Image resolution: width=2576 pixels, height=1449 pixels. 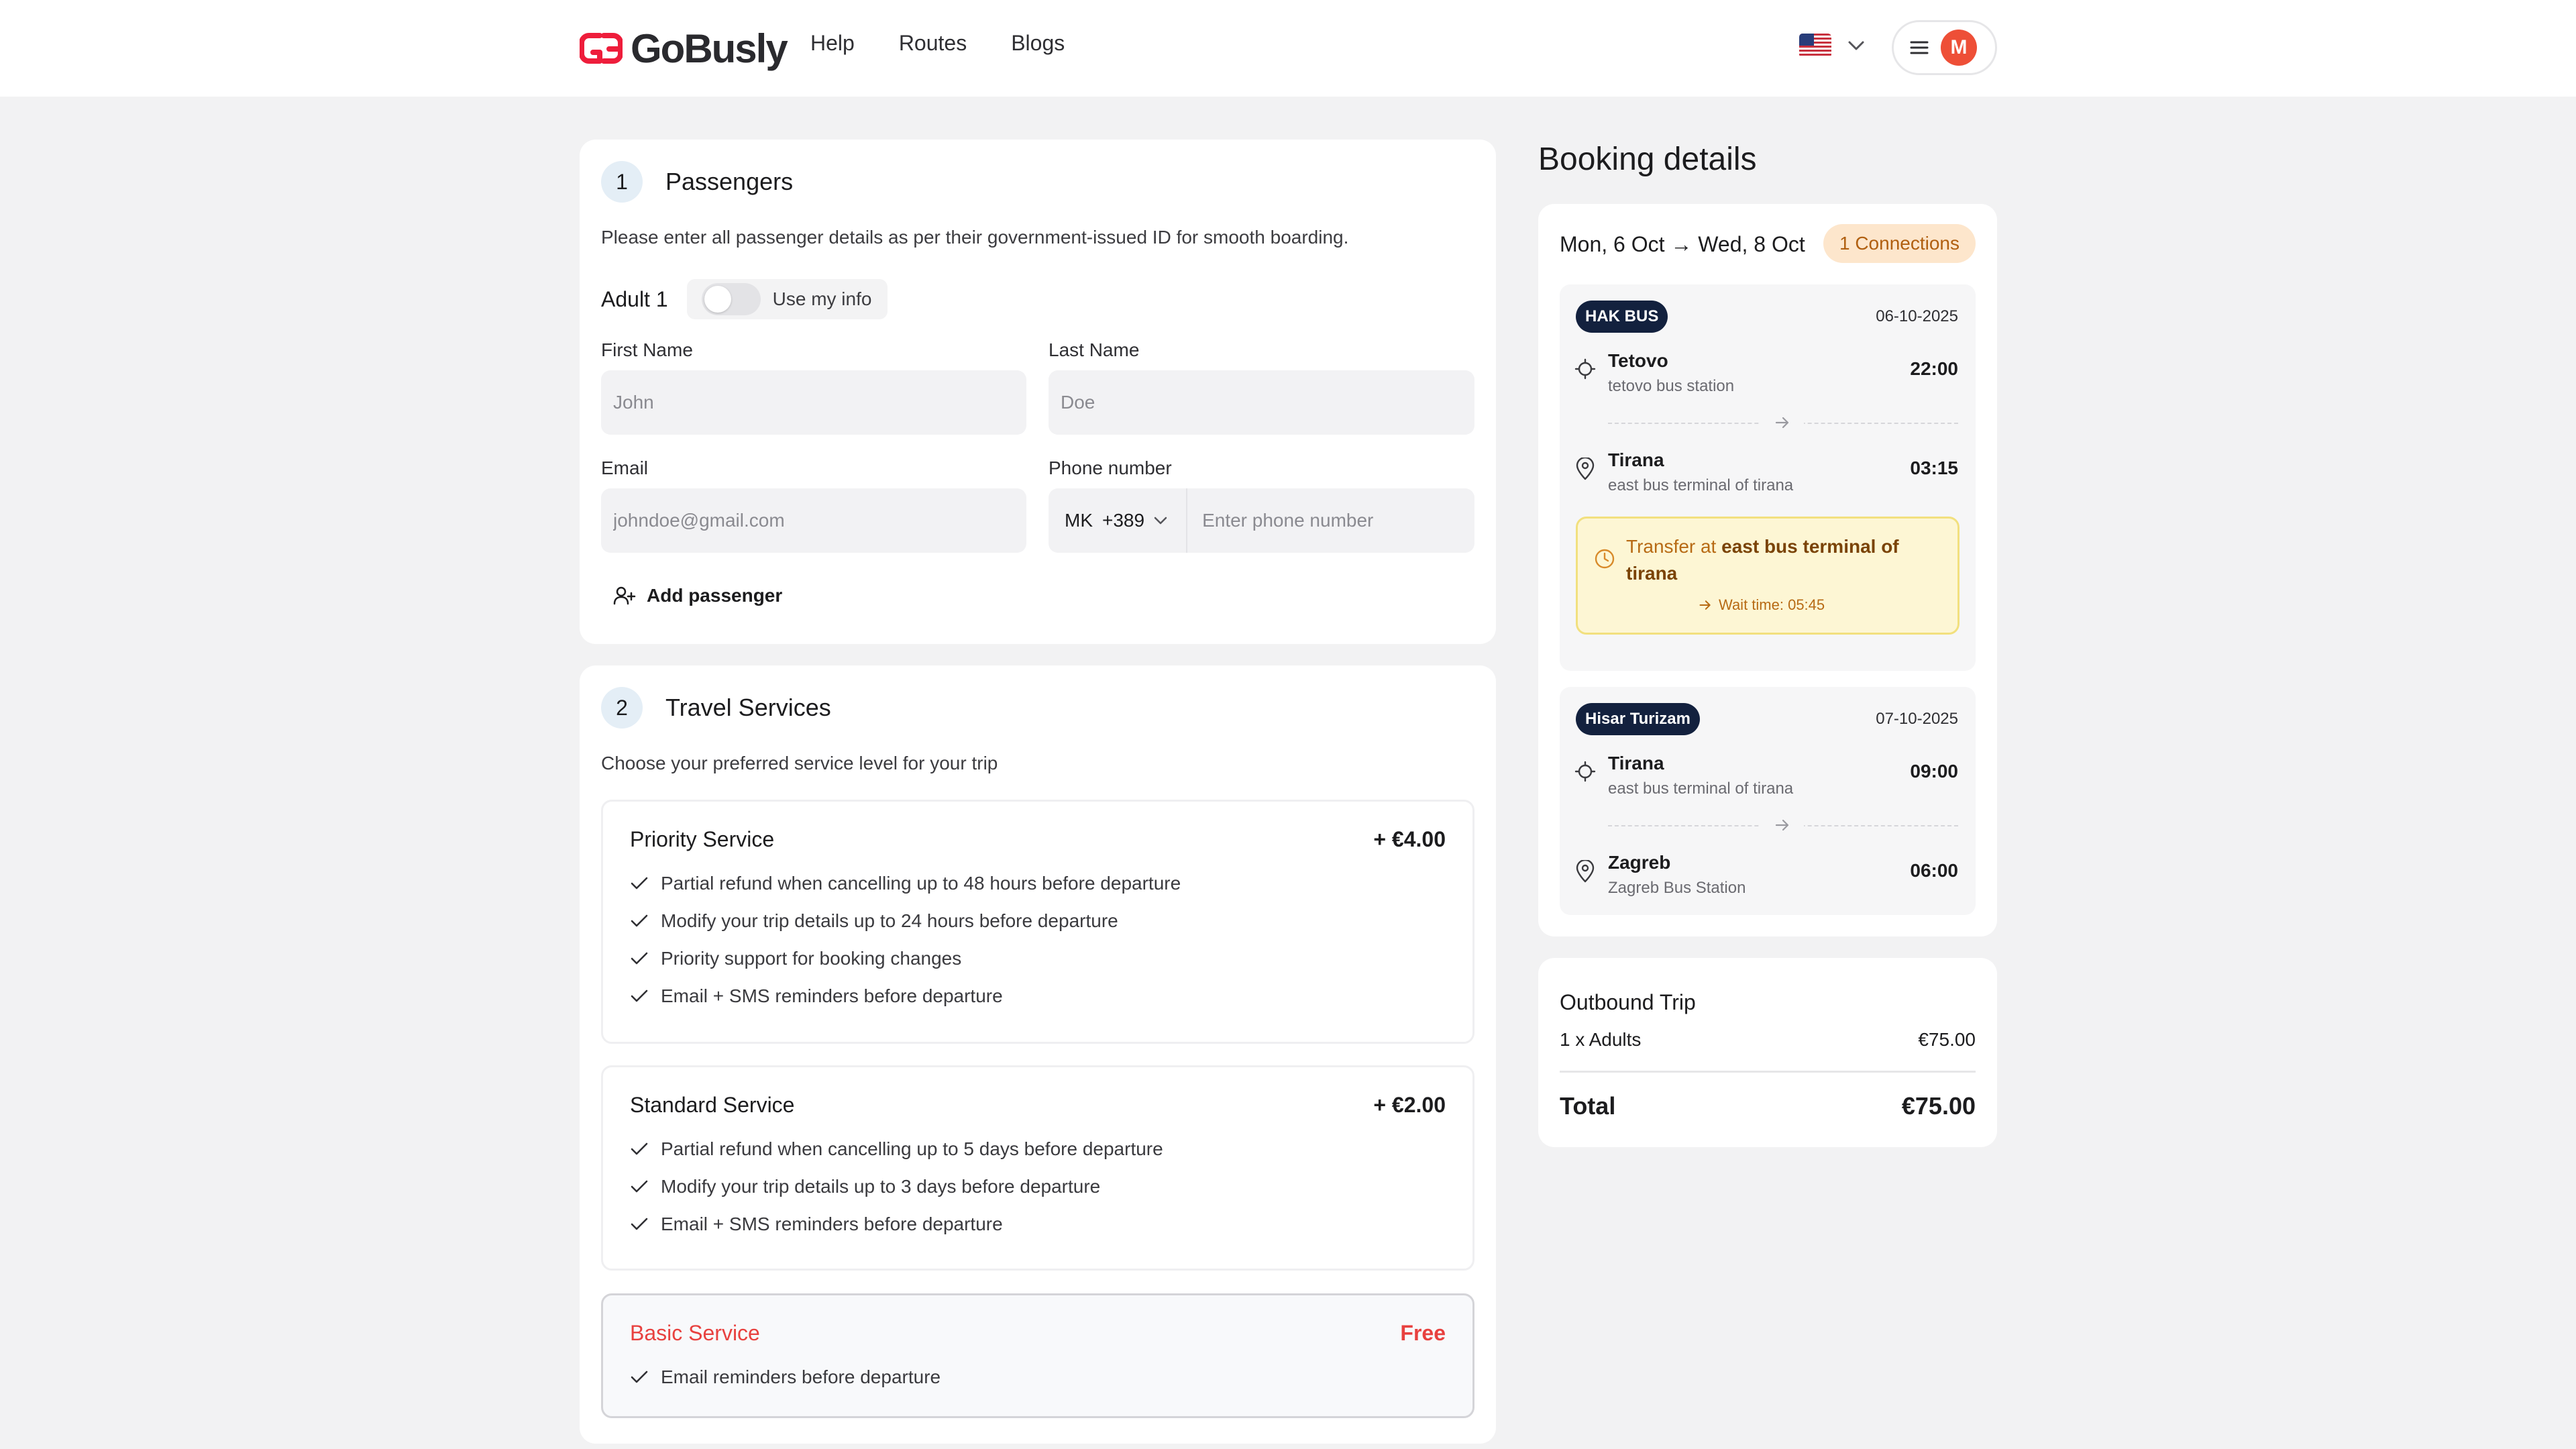 What do you see at coordinates (1832, 46) in the screenshot?
I see `language-selector` at bounding box center [1832, 46].